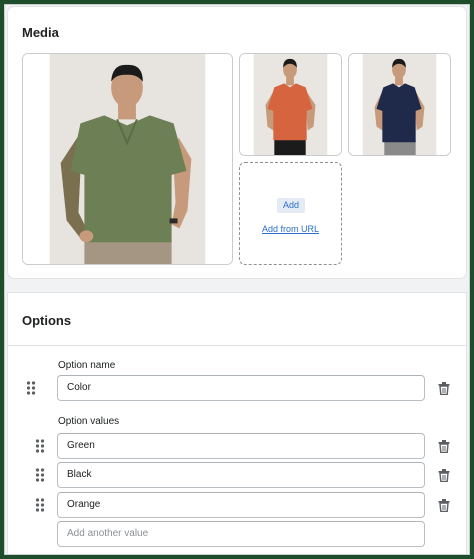 This screenshot has height=559, width=474. I want to click on media-image-orange, so click(290, 104).